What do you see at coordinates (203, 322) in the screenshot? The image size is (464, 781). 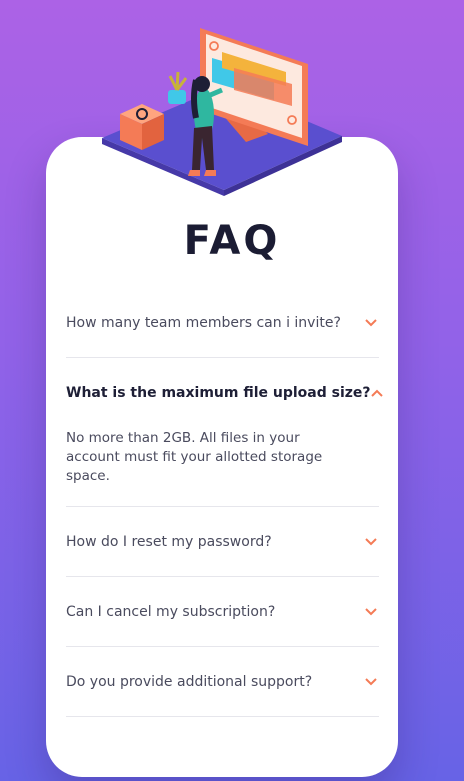 I see `faq-question-text: How many team members can i invite?` at bounding box center [203, 322].